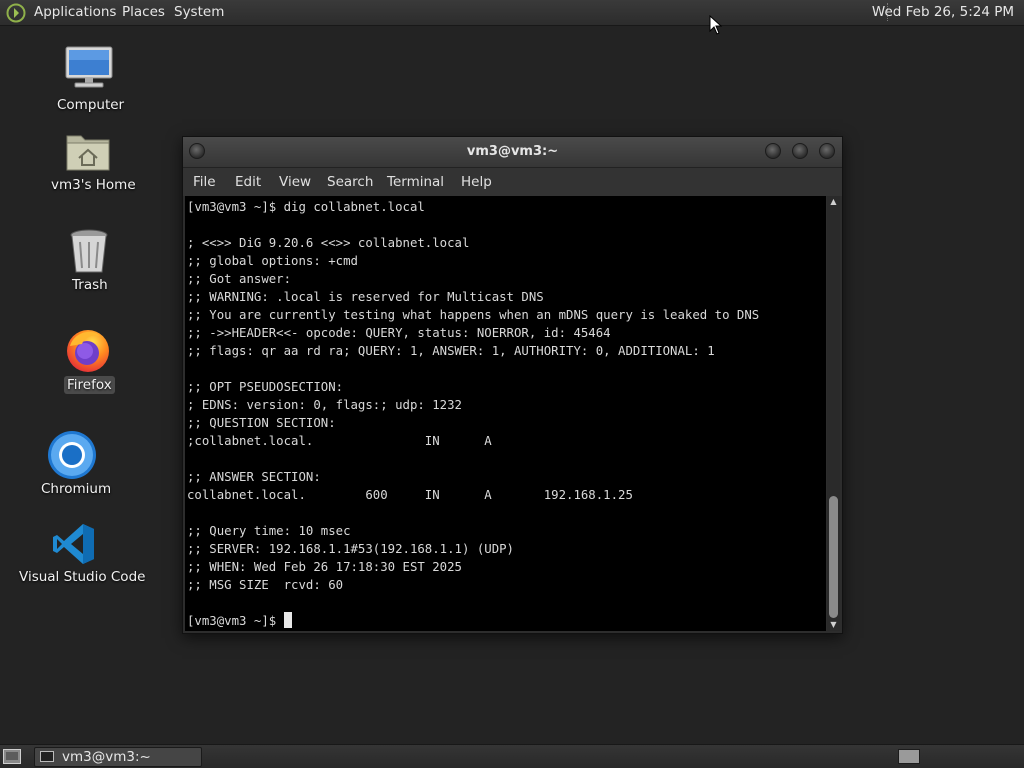 The height and width of the screenshot is (768, 1024). I want to click on desktop-icon-home: vm3's Home, so click(91, 161).